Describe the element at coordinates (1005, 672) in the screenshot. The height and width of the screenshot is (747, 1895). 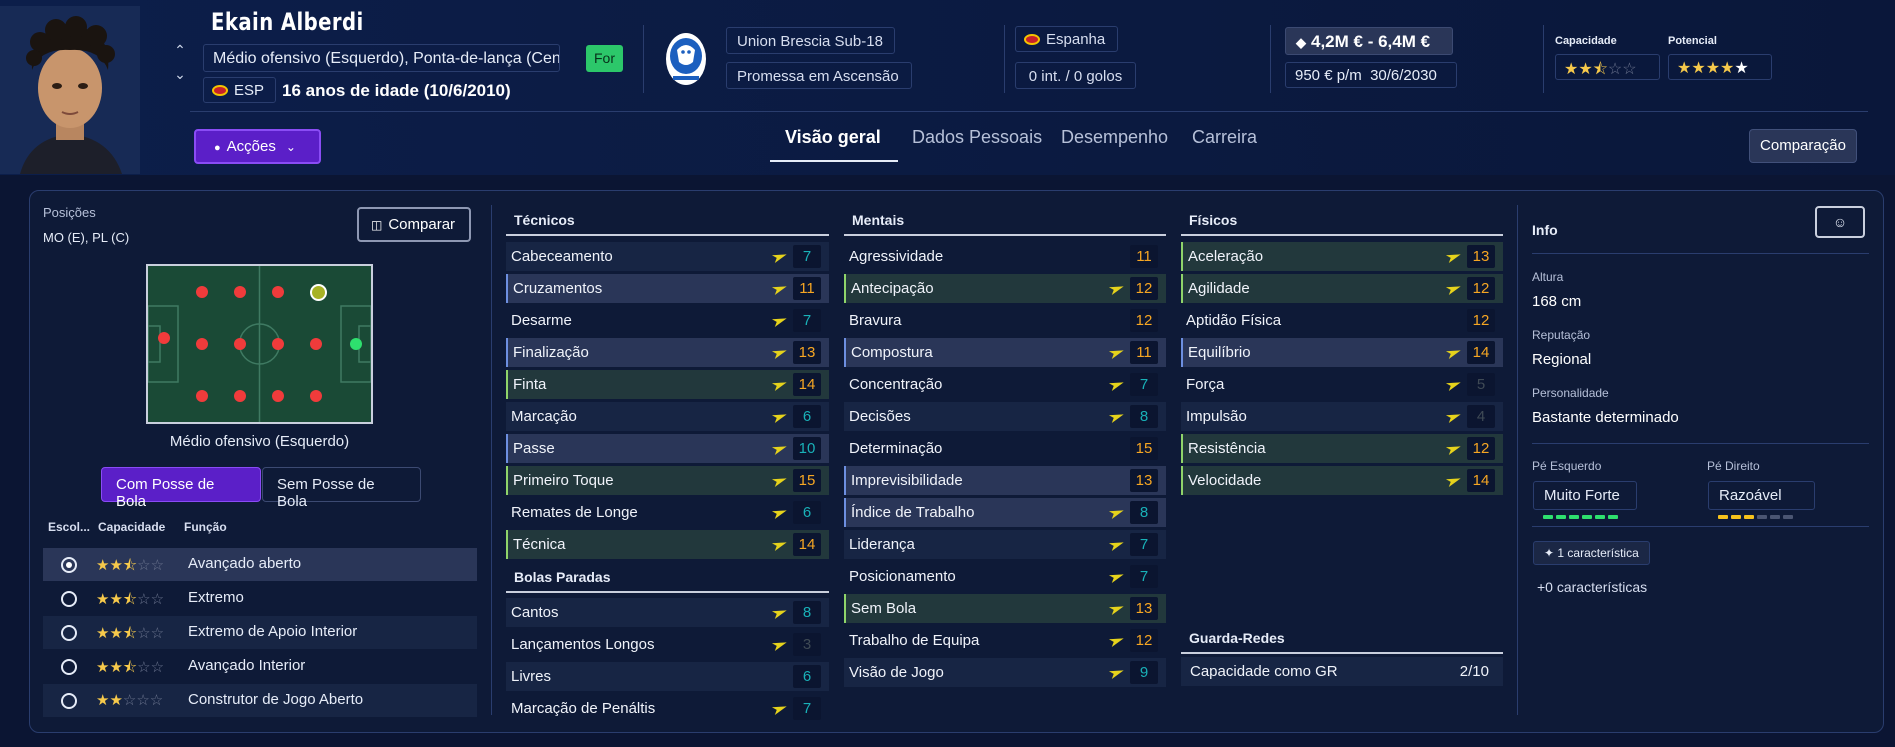
I see `attribute-row: Visão de Jogo ➤ 9` at that location.